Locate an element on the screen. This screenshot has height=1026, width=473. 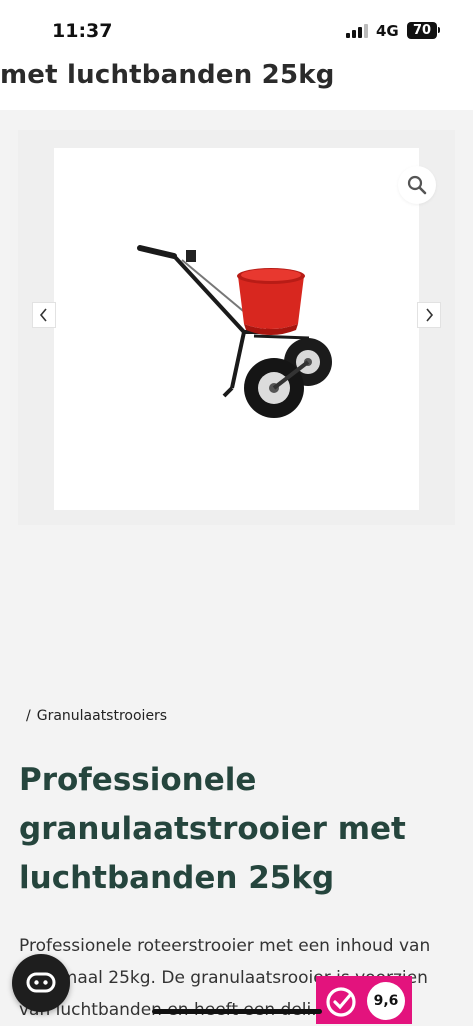
chevron-right-icon is located at coordinates (430, 315).